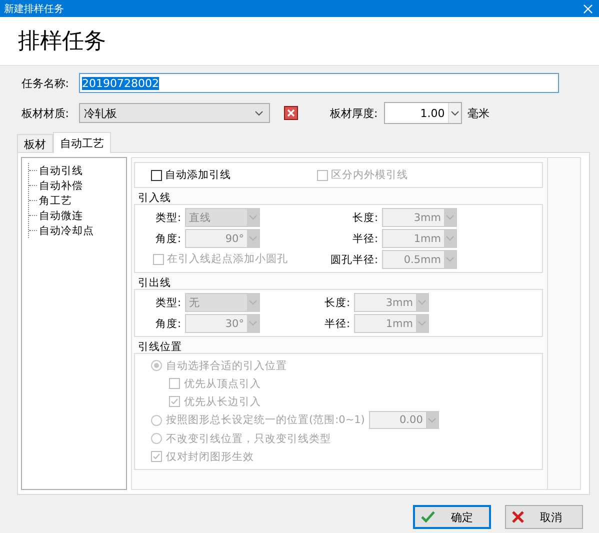  Describe the element at coordinates (160, 347) in the screenshot. I see `group-title: 引线位置` at that location.